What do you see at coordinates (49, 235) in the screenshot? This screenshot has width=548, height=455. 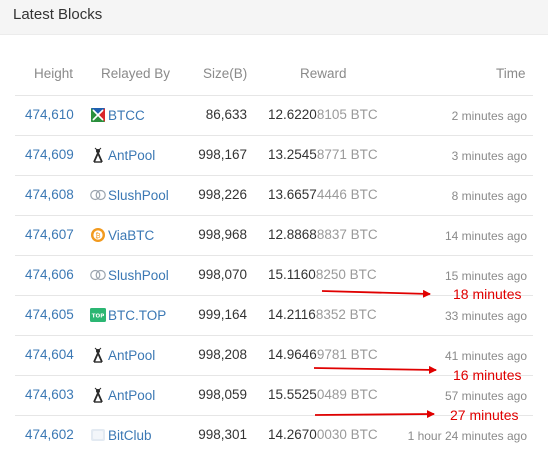 I see `block-height-link: 474,607` at bounding box center [49, 235].